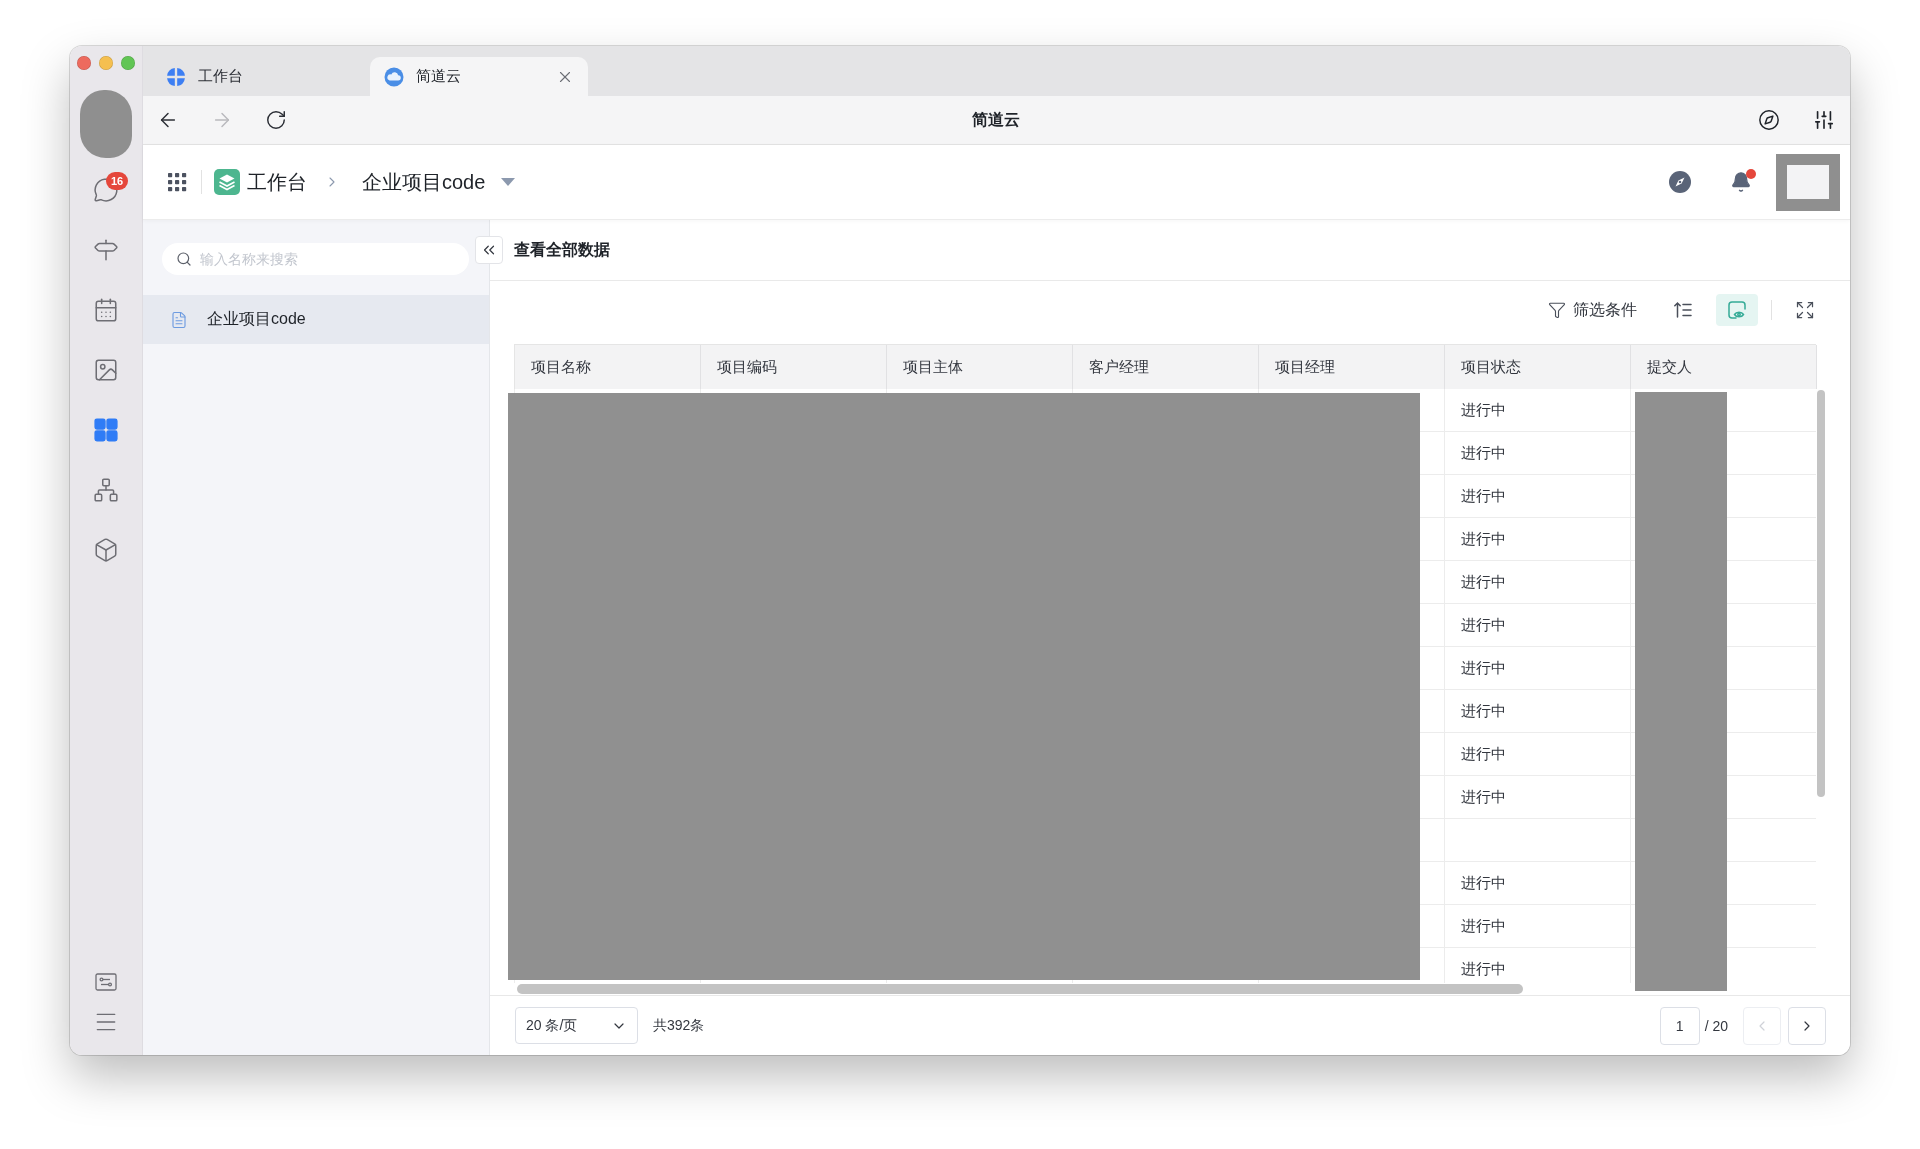  What do you see at coordinates (1683, 310) in the screenshot?
I see `sort-icon` at bounding box center [1683, 310].